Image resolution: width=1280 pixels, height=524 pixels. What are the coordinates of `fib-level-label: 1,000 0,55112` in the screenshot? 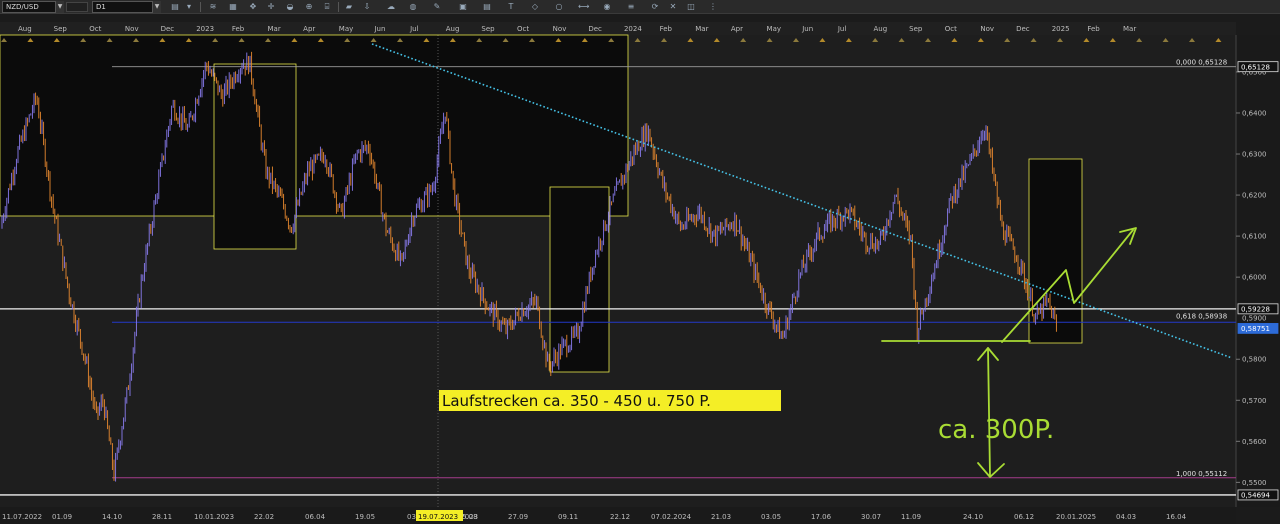 It's located at (1201, 474).